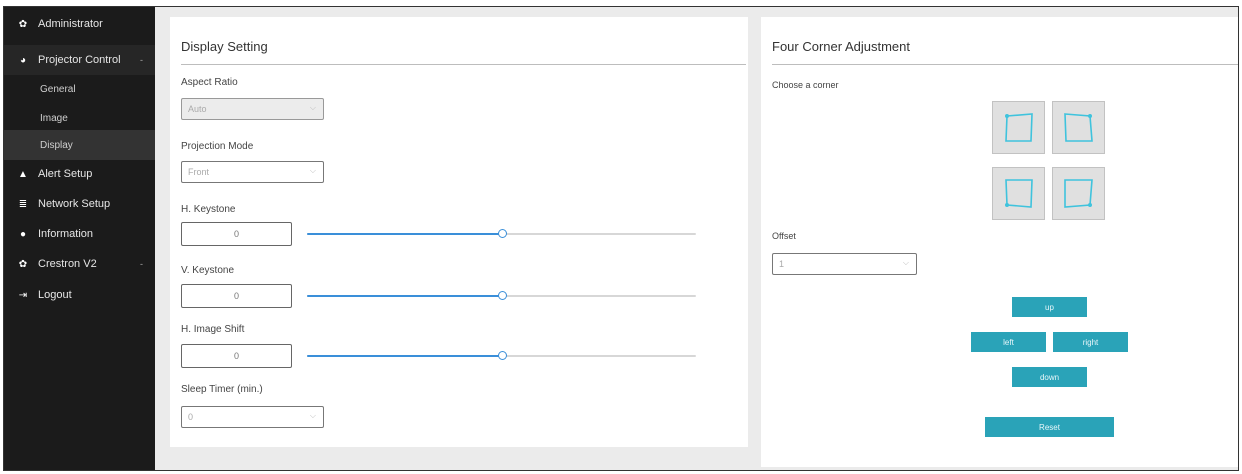  I want to click on v-keystone-input: 0, so click(236, 296).